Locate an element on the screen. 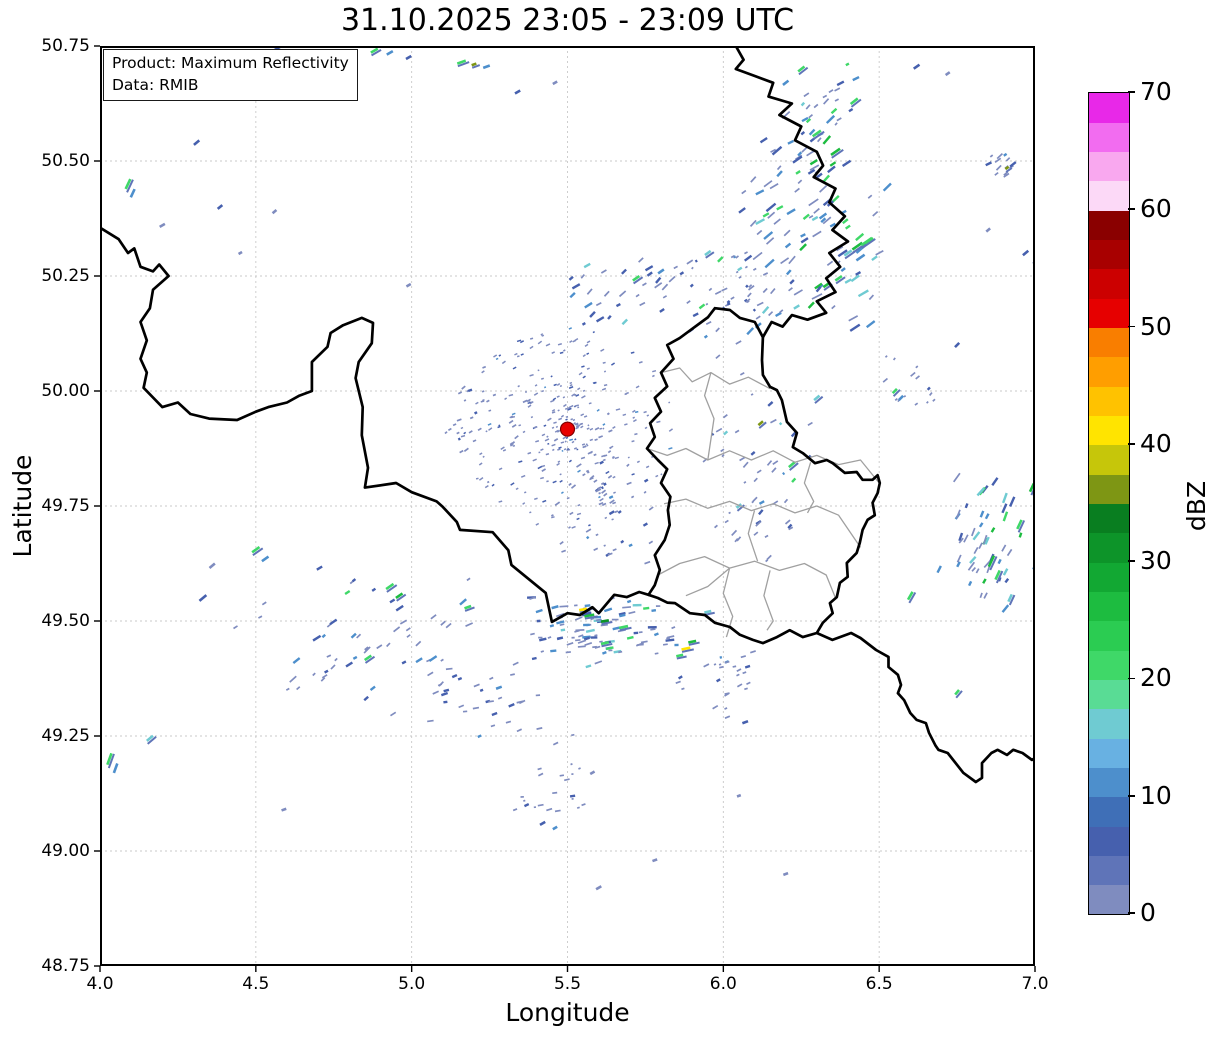 This screenshot has width=1219, height=1040. colorbar is located at coordinates (1109, 503).